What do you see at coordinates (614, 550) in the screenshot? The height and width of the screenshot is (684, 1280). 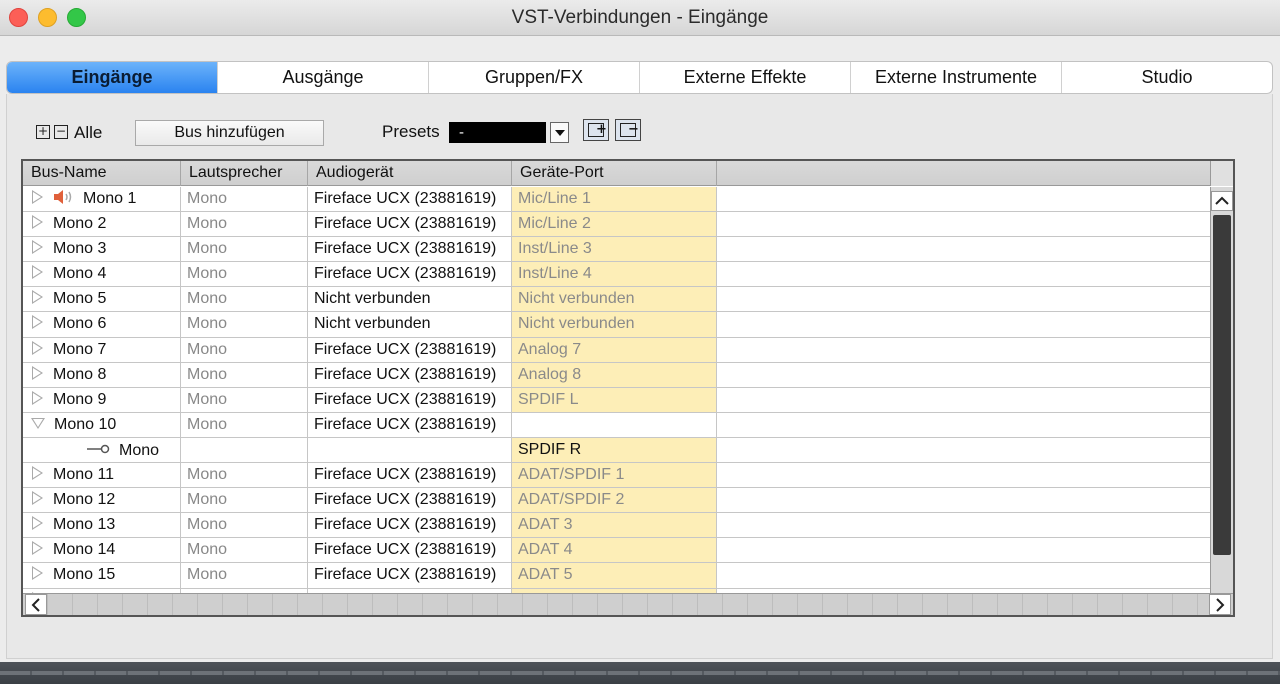 I see `device-port-cell: ADAT 4` at bounding box center [614, 550].